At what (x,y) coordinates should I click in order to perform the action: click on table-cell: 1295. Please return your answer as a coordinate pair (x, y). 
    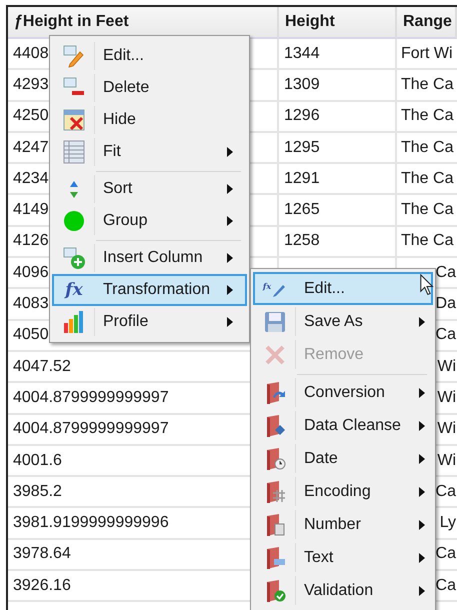
    Looking at the image, I should click on (338, 148).